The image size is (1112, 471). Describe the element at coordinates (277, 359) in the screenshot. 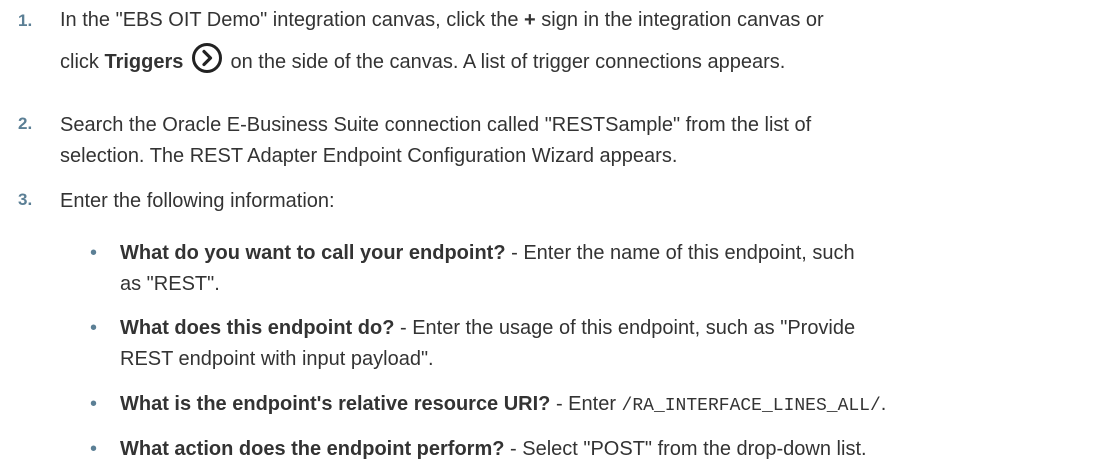

I see `bullet-line: REST endpoint with input payload".` at that location.